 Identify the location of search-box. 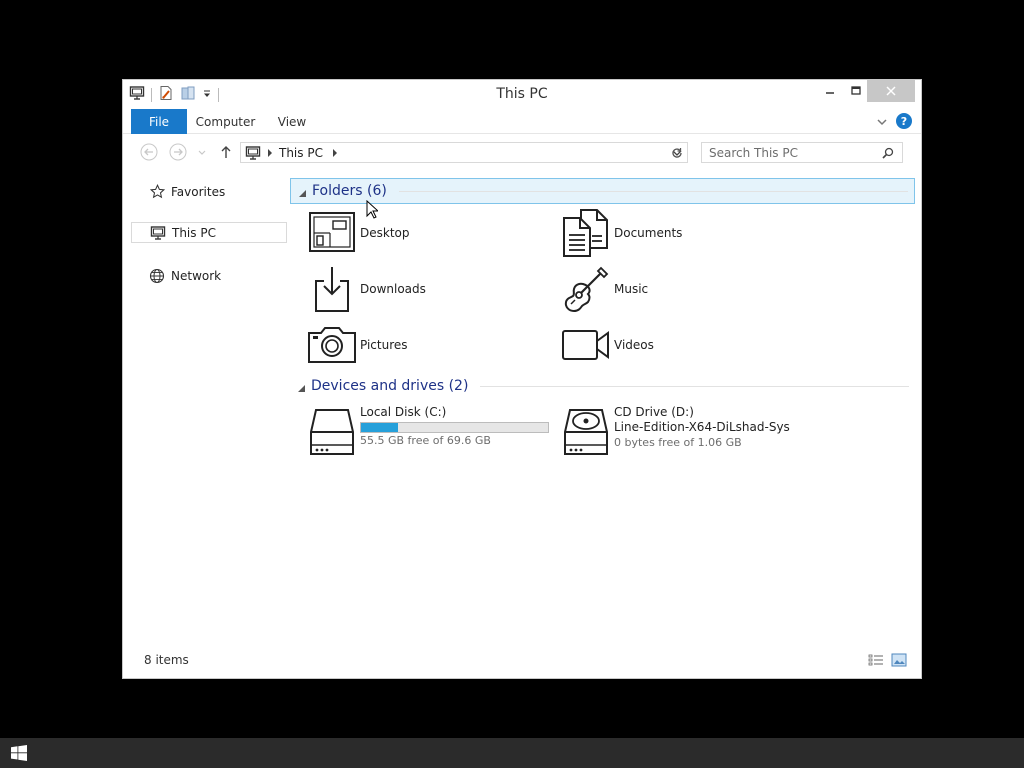
(802, 152).